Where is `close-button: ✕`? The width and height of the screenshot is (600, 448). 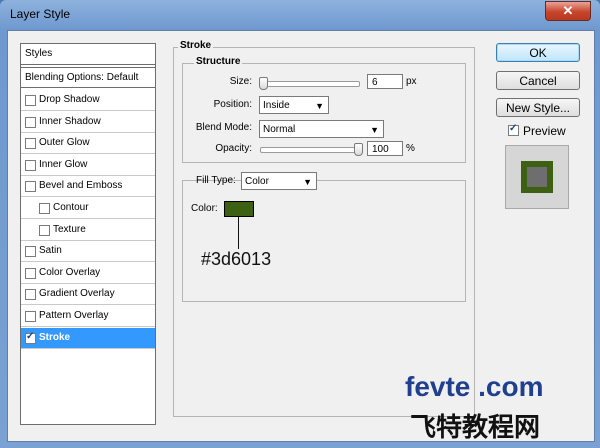
close-button: ✕ is located at coordinates (568, 11).